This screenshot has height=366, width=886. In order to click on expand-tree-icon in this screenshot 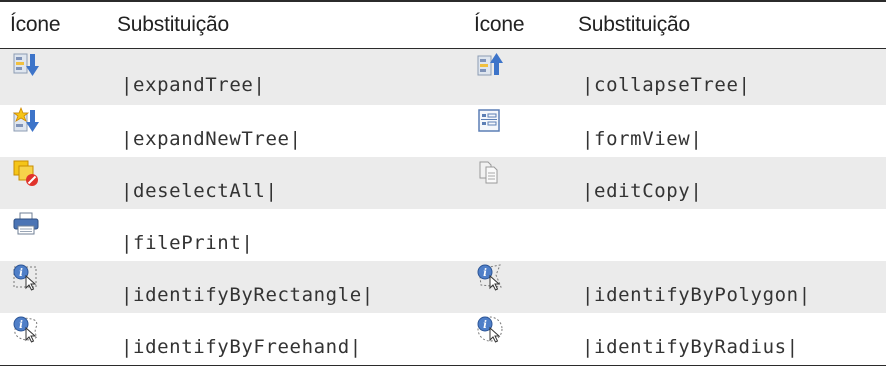, I will do `click(26, 65)`.